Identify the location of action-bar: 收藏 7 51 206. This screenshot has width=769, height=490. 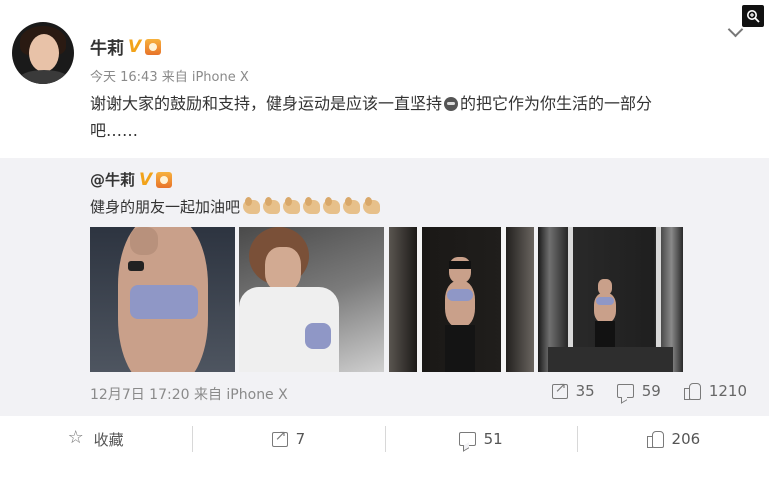
(384, 439).